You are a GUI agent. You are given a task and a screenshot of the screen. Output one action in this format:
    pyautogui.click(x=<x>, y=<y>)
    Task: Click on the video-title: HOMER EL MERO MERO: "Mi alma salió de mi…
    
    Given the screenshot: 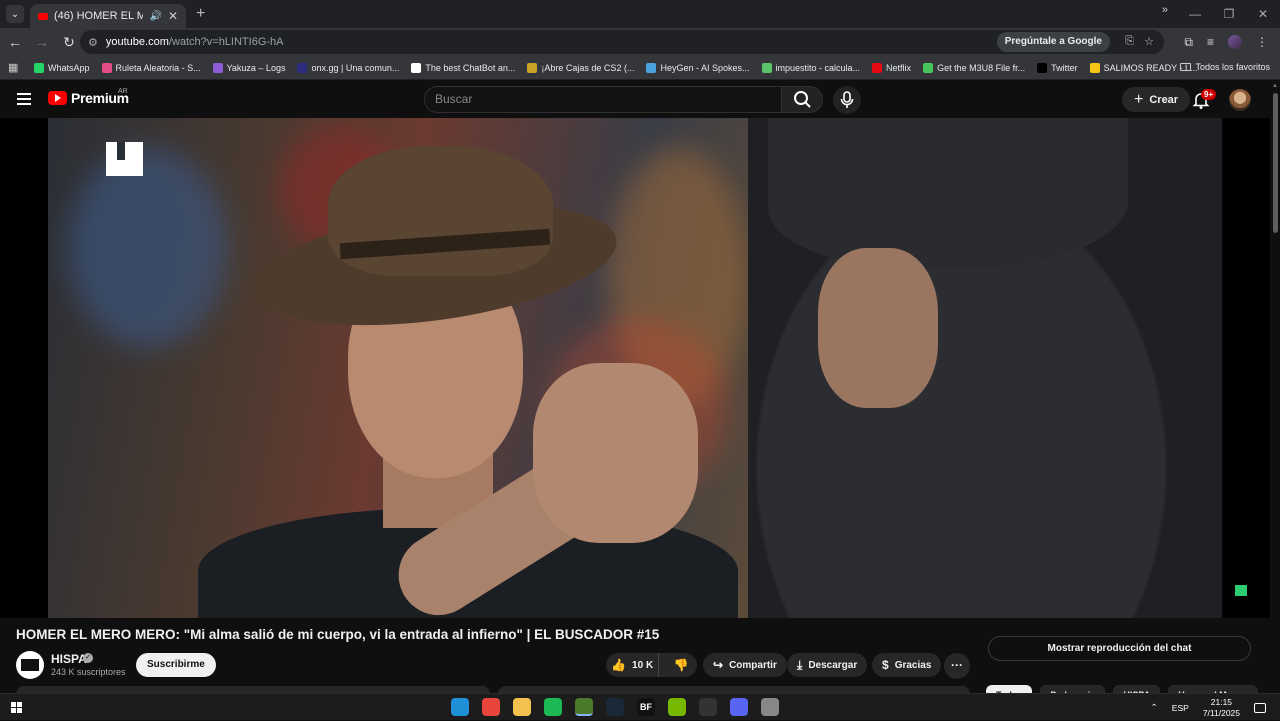 What is the action you would take?
    pyautogui.click(x=338, y=634)
    